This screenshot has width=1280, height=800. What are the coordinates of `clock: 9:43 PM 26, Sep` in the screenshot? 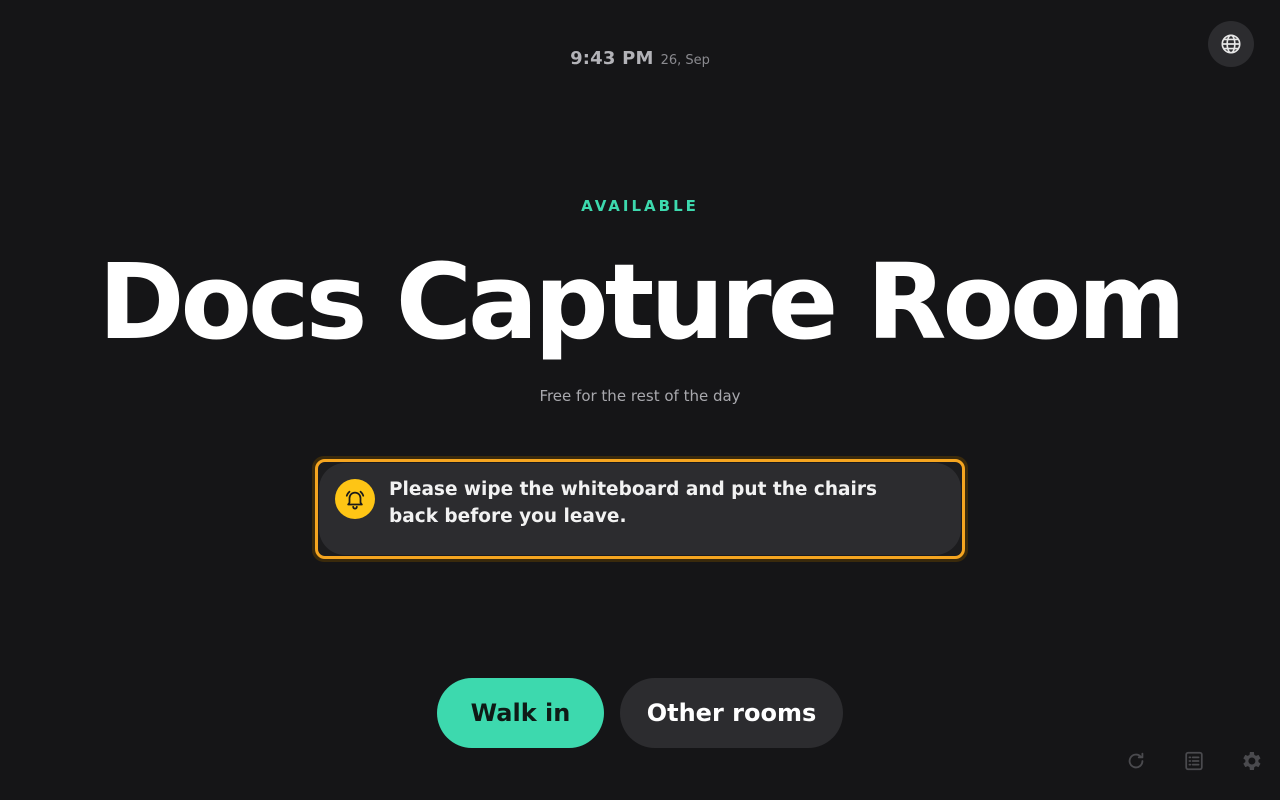 It's located at (640, 58).